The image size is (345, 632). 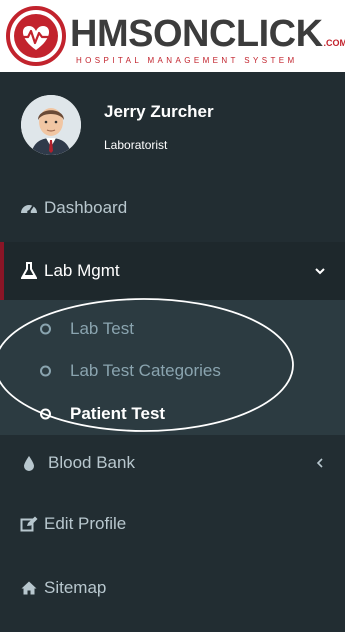 I want to click on sidebar-item-label: Lab Mgmt, so click(x=82, y=270).